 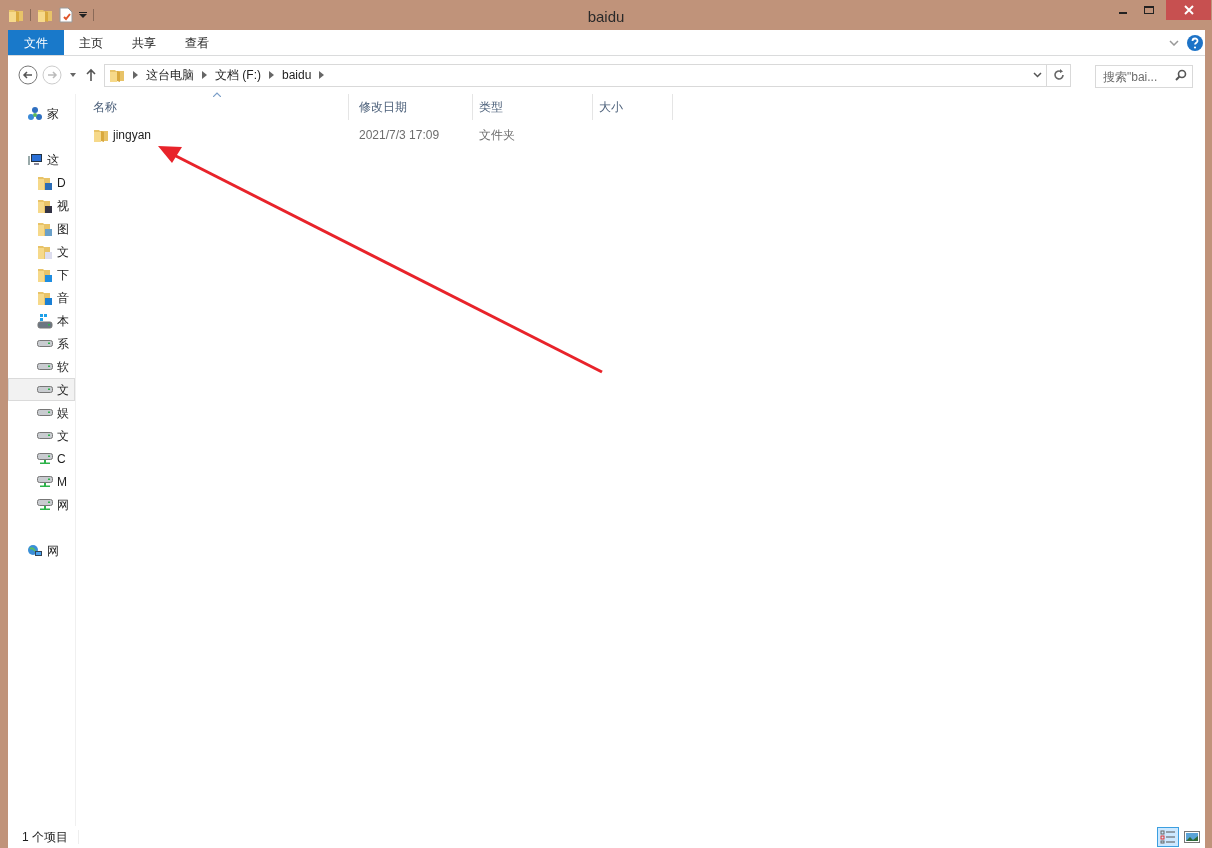 What do you see at coordinates (1037, 75) in the screenshot?
I see `dropdown-icon` at bounding box center [1037, 75].